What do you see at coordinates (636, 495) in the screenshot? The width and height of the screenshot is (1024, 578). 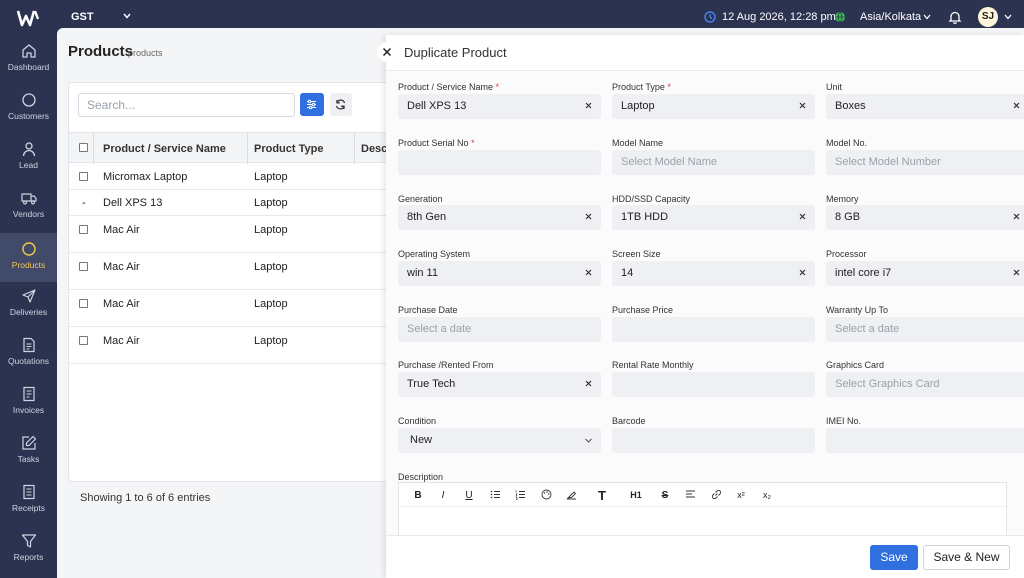 I see `heading-button: H1` at bounding box center [636, 495].